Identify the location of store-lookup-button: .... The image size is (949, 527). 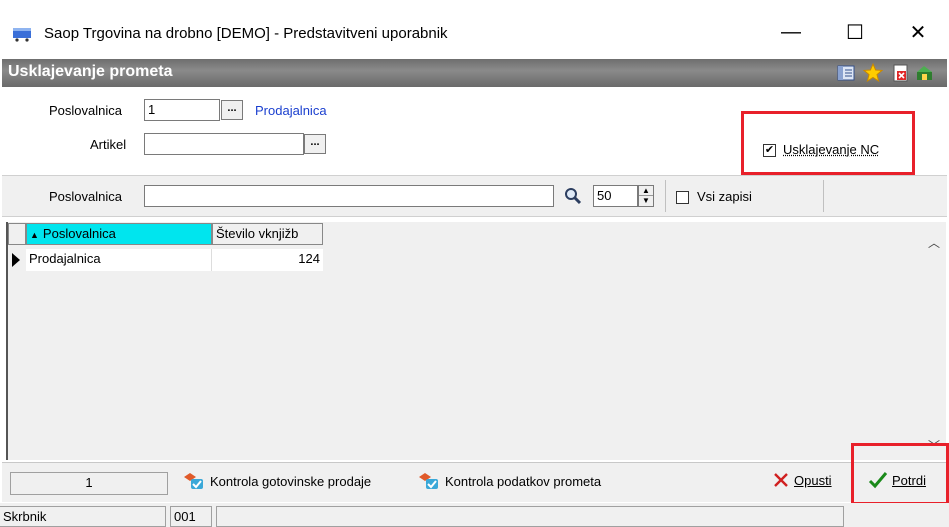
(232, 110).